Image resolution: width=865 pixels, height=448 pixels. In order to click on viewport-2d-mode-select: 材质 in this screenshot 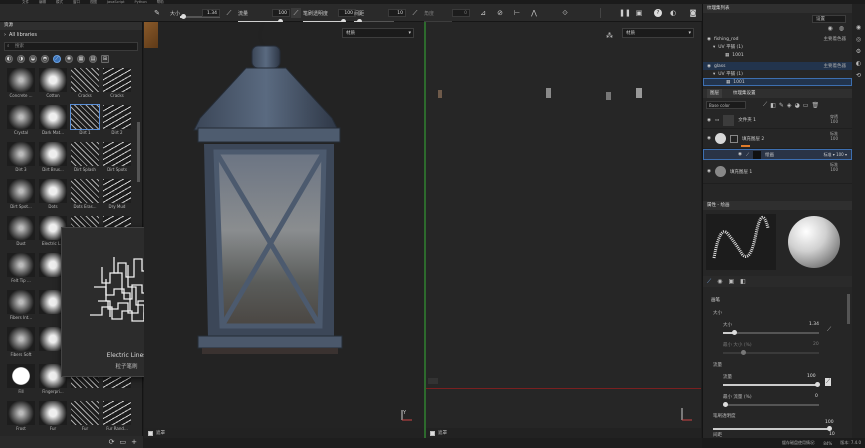, I will do `click(658, 33)`.